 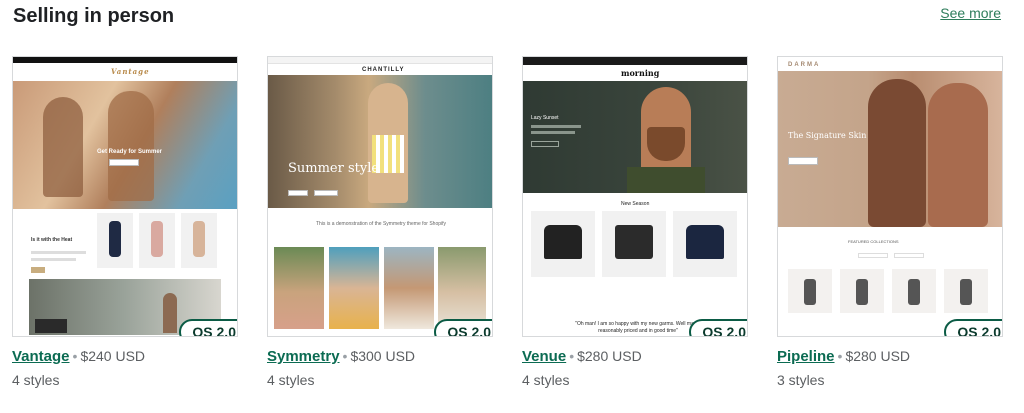 What do you see at coordinates (806, 356) in the screenshot?
I see `theme-name-link: Pipeline` at bounding box center [806, 356].